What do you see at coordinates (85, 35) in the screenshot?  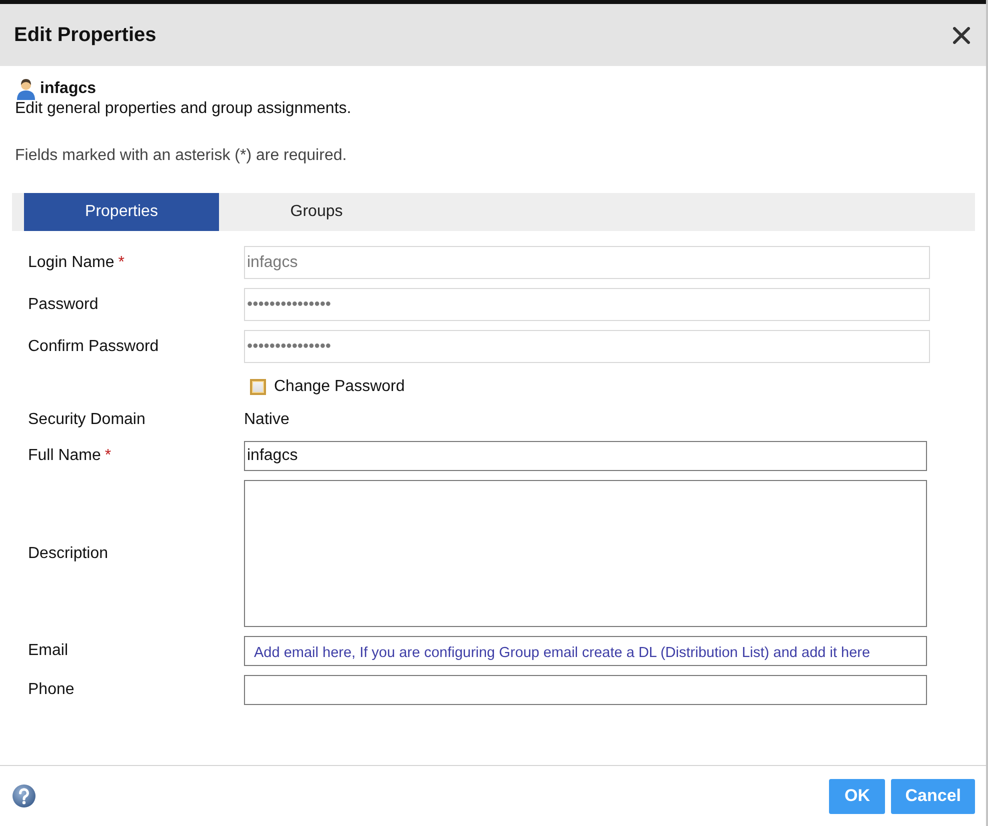 I see `dialog-title: Edit Properties` at bounding box center [85, 35].